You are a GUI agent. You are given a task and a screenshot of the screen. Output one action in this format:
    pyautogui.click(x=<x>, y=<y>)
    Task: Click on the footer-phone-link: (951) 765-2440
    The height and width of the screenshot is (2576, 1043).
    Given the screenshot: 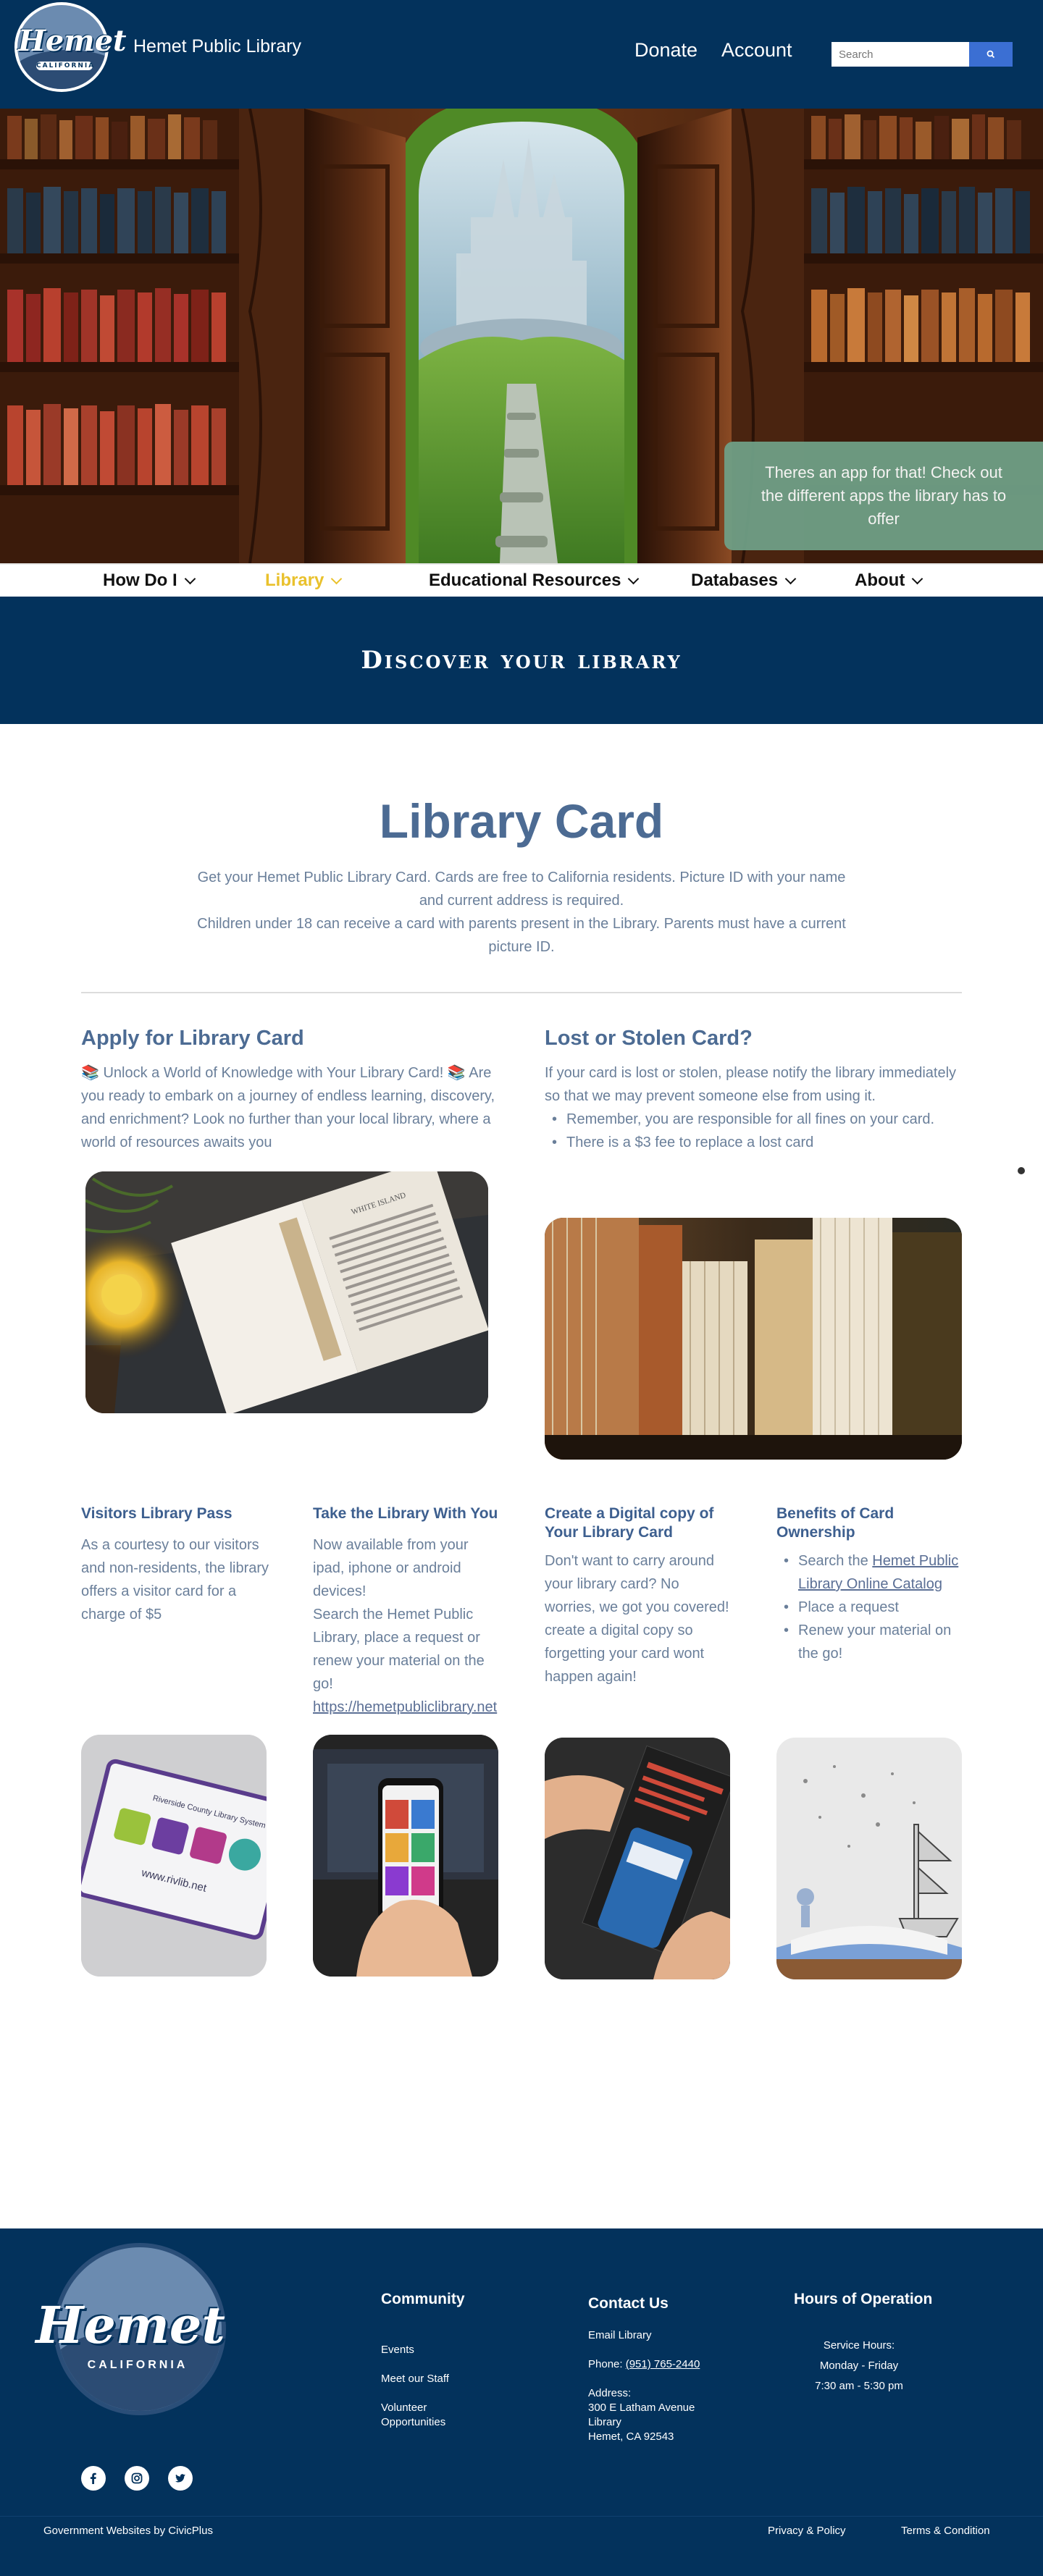 What is the action you would take?
    pyautogui.click(x=663, y=2364)
    